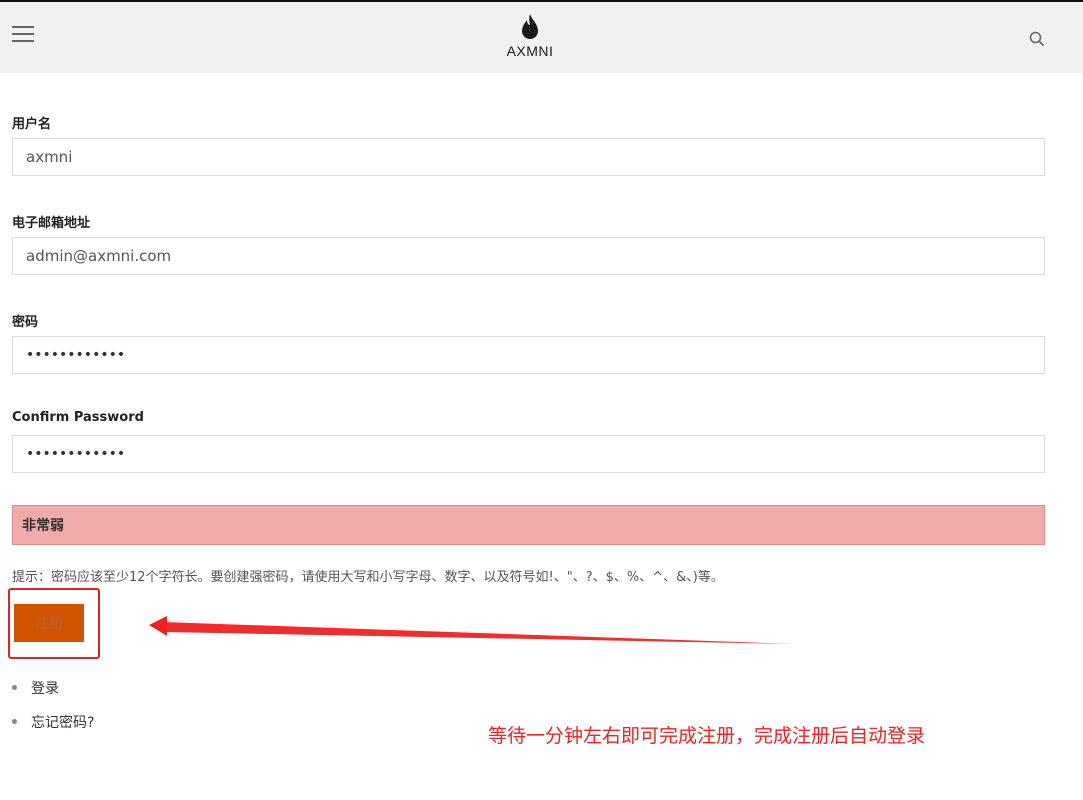 The width and height of the screenshot is (1083, 800). Describe the element at coordinates (707, 736) in the screenshot. I see `annotation-text: 等待一分钟左右即可完成注册，完成注册后自动登录` at that location.